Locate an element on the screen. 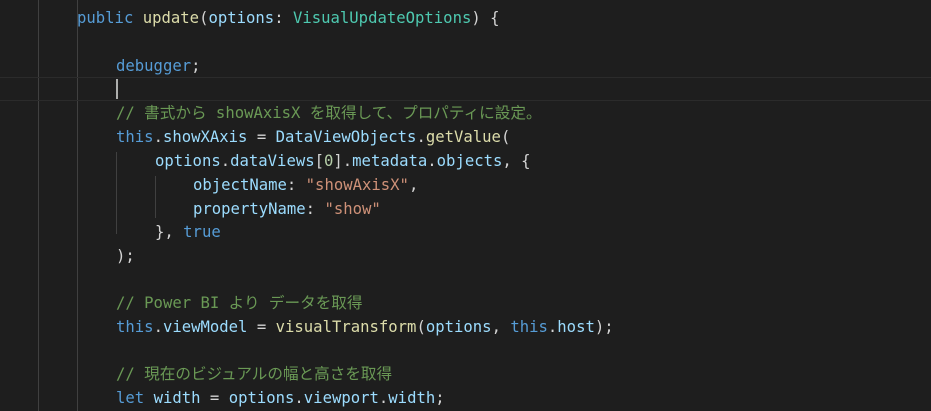 The height and width of the screenshot is (411, 931). token: ]. is located at coordinates (343, 161).